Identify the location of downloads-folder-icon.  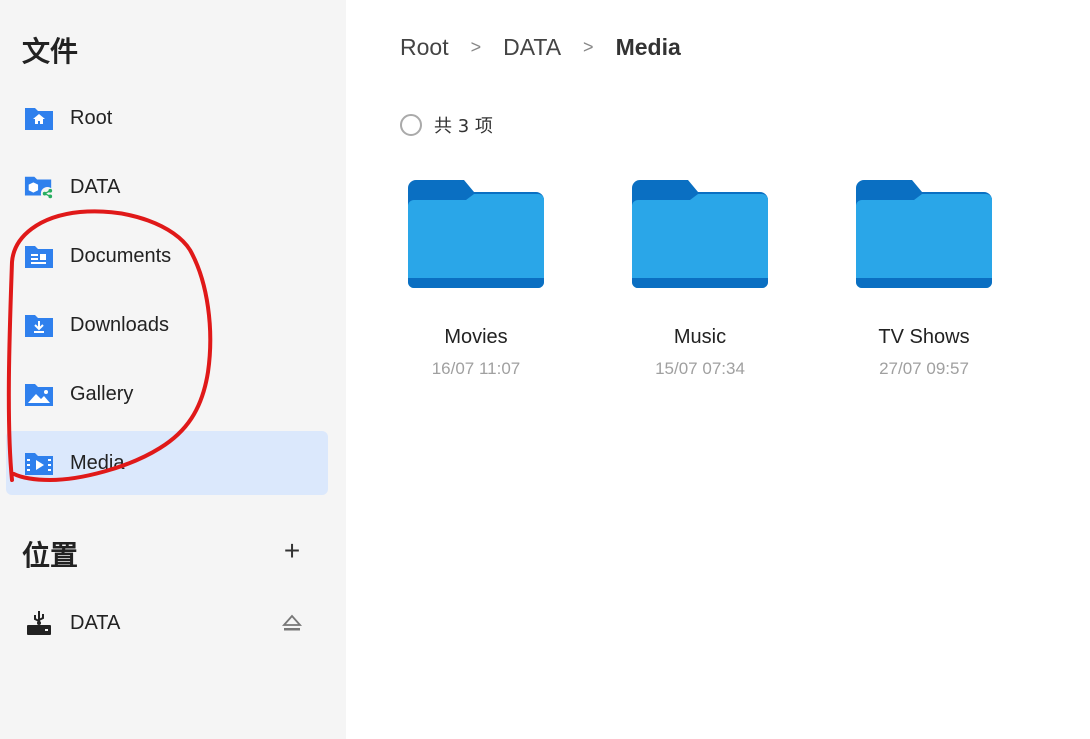
(39, 325).